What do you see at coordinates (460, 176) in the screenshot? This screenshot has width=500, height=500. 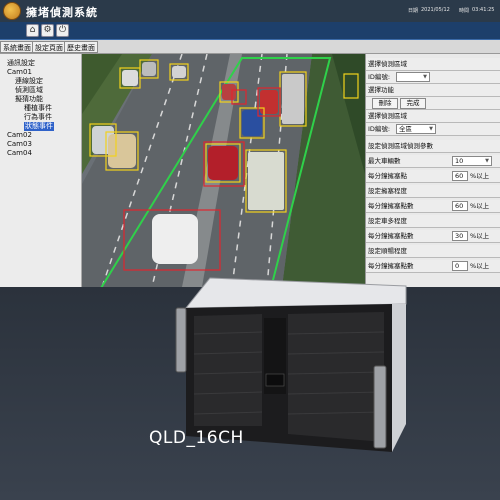 I see `congestion-input-1: 60` at bounding box center [460, 176].